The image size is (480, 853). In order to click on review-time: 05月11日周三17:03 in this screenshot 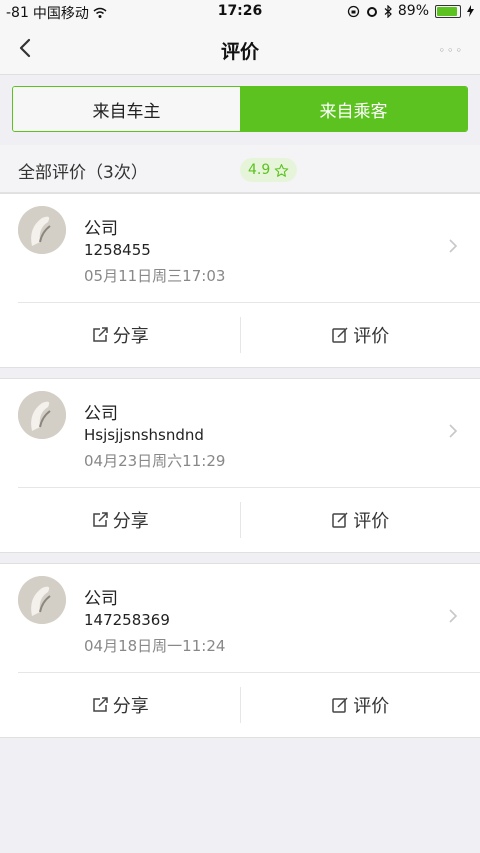, I will do `click(155, 276)`.